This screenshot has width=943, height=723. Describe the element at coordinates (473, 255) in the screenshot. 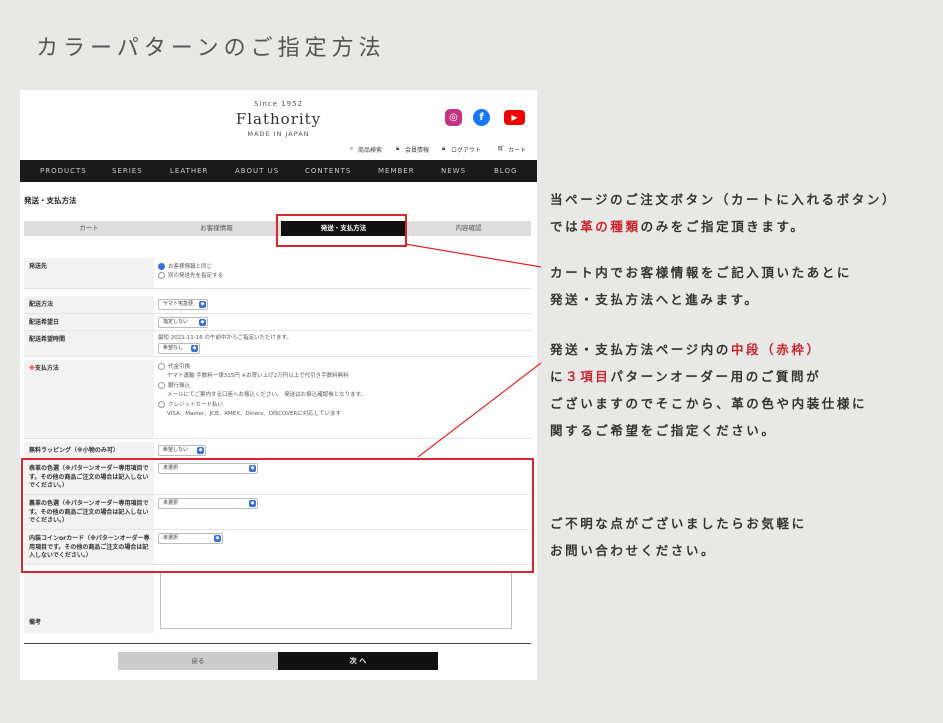

I see `callout-line-step` at that location.